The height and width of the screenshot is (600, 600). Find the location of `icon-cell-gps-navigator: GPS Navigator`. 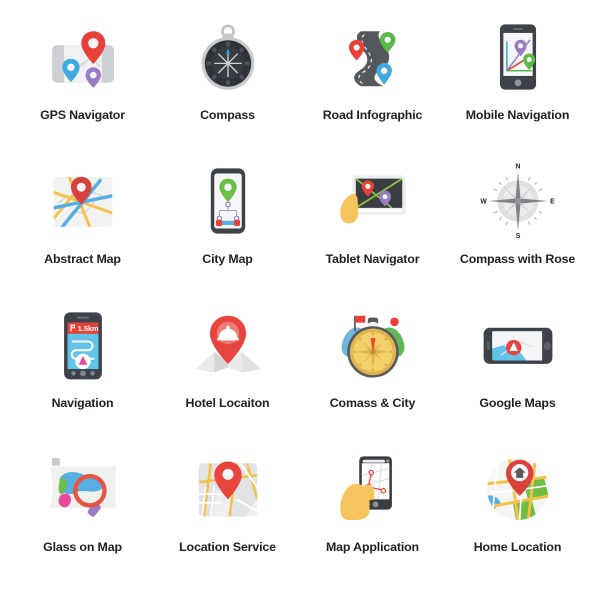

icon-cell-gps-navigator: GPS Navigator is located at coordinates (82, 86).